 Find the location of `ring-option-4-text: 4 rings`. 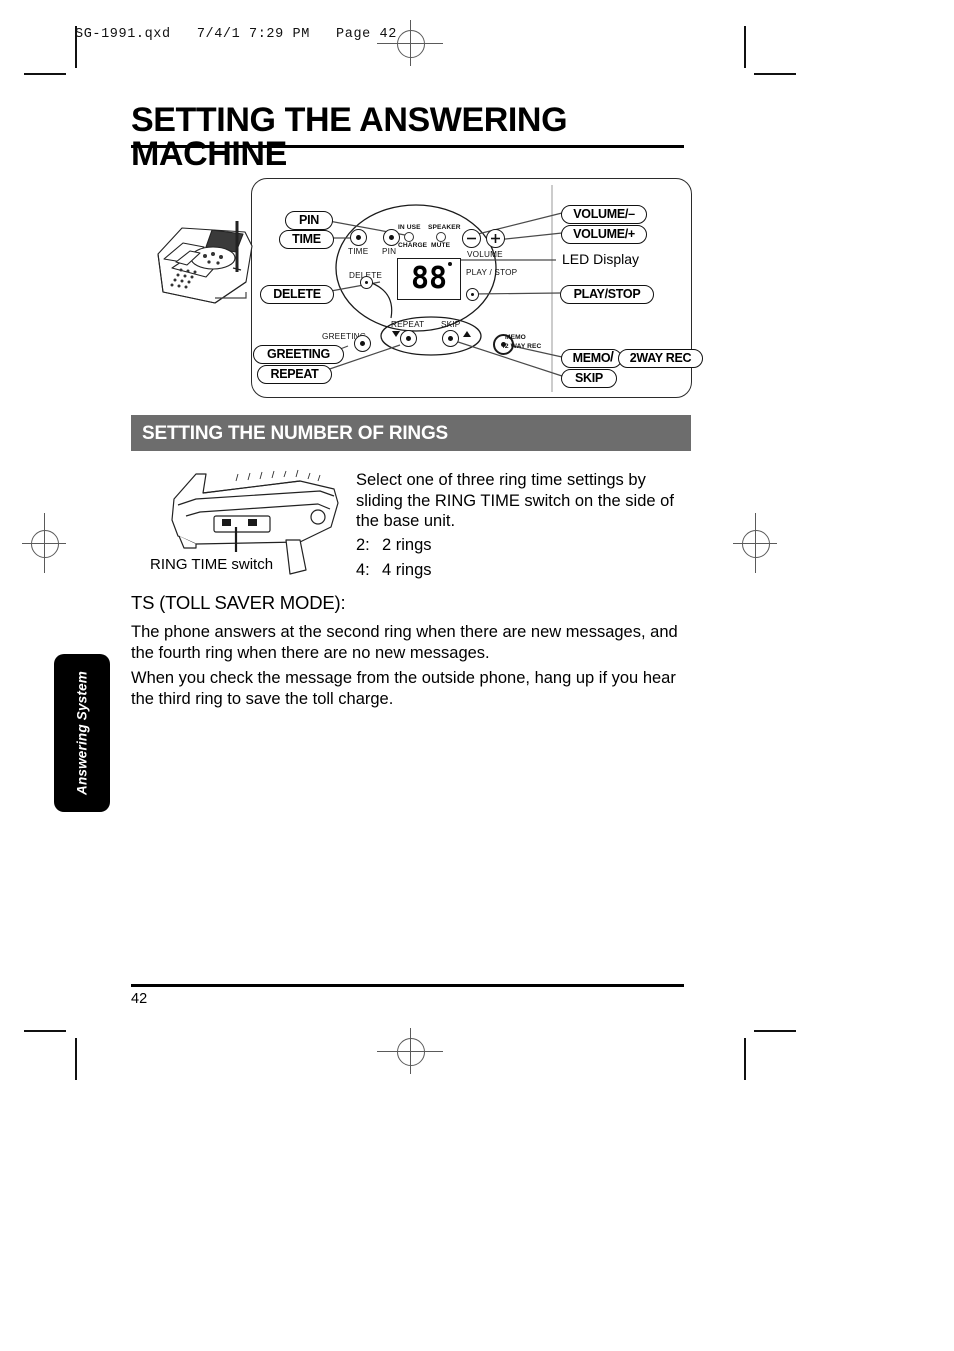

ring-option-4-text: 4 rings is located at coordinates (407, 570).